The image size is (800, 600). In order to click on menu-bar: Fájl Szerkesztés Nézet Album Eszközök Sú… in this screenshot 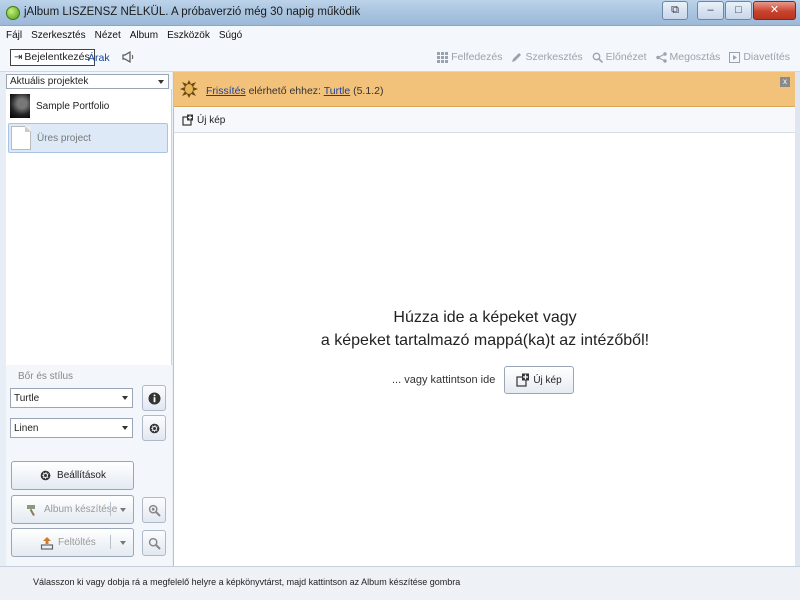, I will do `click(400, 35)`.